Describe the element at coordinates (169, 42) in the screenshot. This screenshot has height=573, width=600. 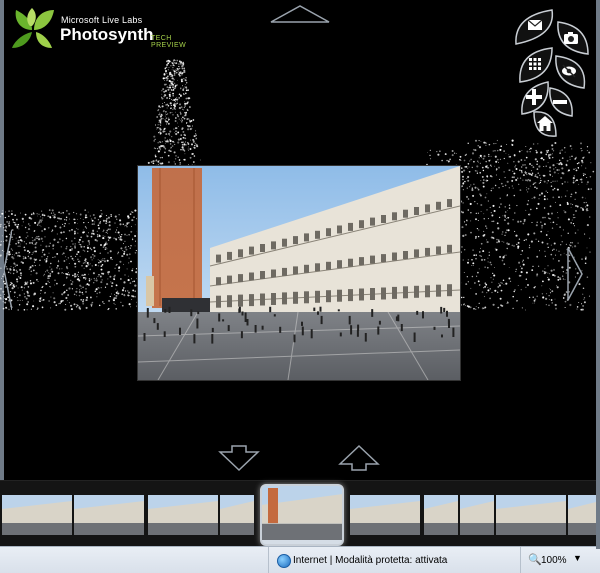
I see `logo-line3: TECH PREVIEW` at that location.